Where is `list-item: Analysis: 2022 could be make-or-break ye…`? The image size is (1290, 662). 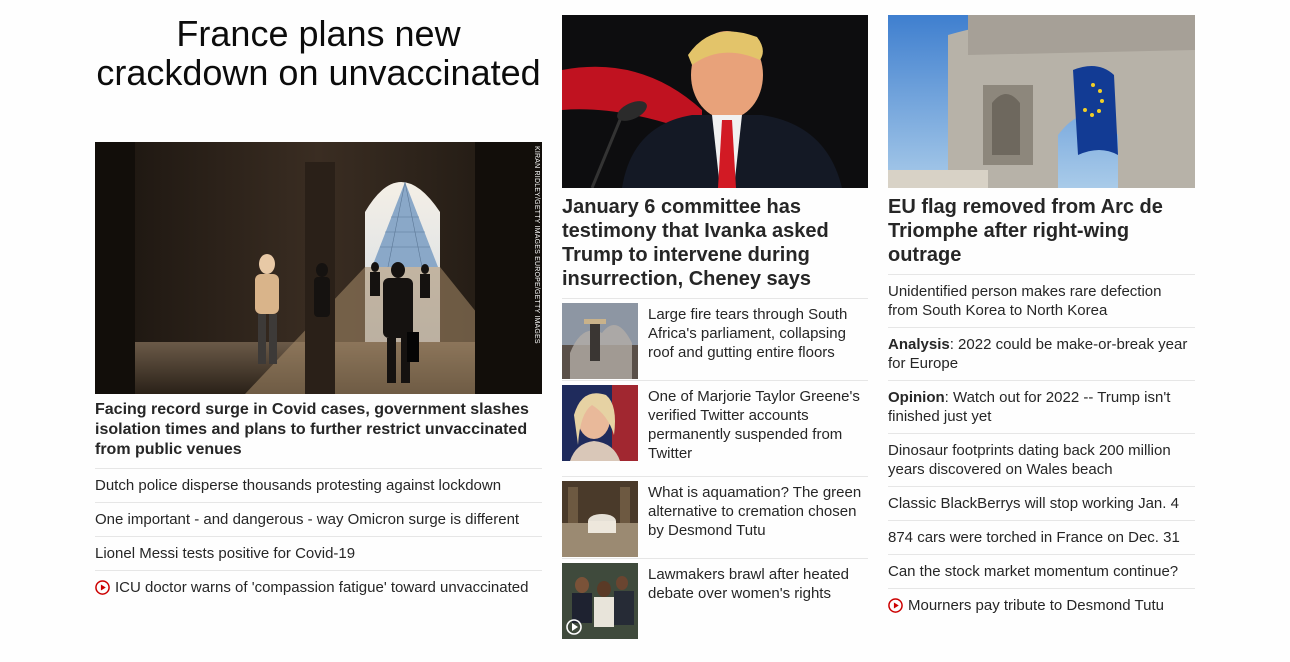
list-item: Analysis: 2022 could be make-or-break ye… is located at coordinates (1041, 353).